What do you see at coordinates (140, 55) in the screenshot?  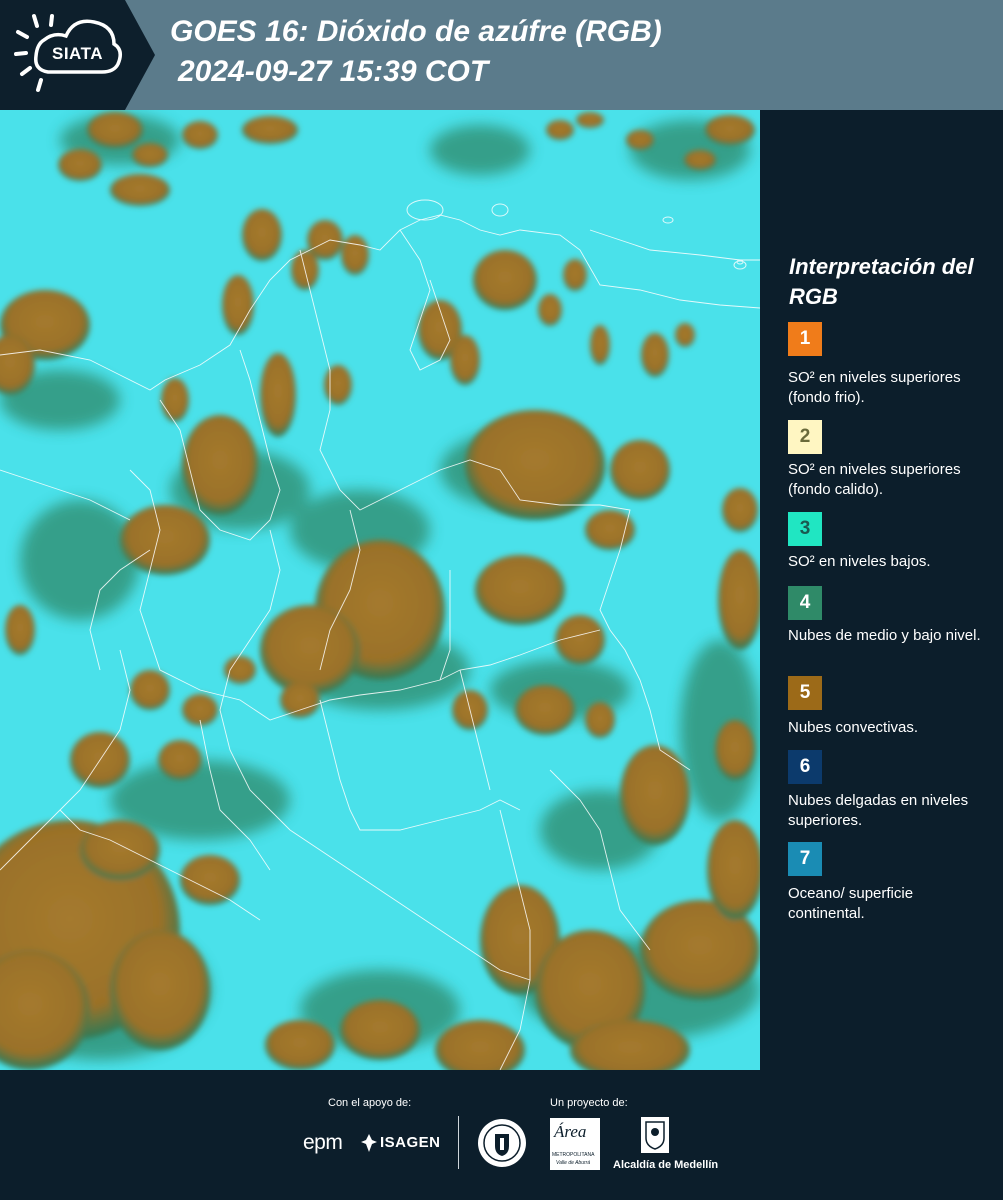 I see `header-chevron` at bounding box center [140, 55].